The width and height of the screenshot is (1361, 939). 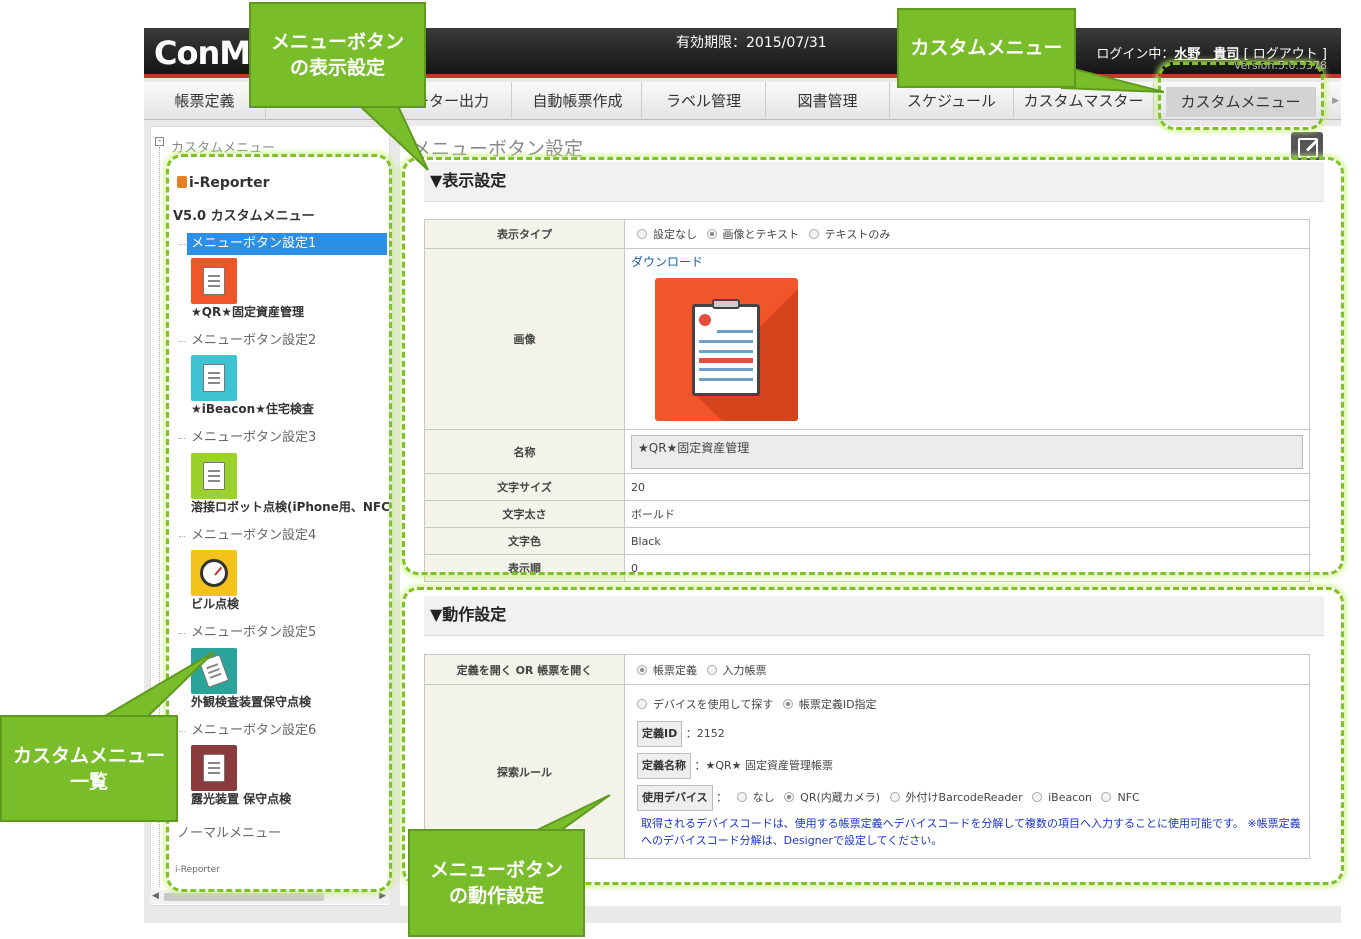 I want to click on callout-button-action-text: メニューボタン の動作設定, so click(x=496, y=883).